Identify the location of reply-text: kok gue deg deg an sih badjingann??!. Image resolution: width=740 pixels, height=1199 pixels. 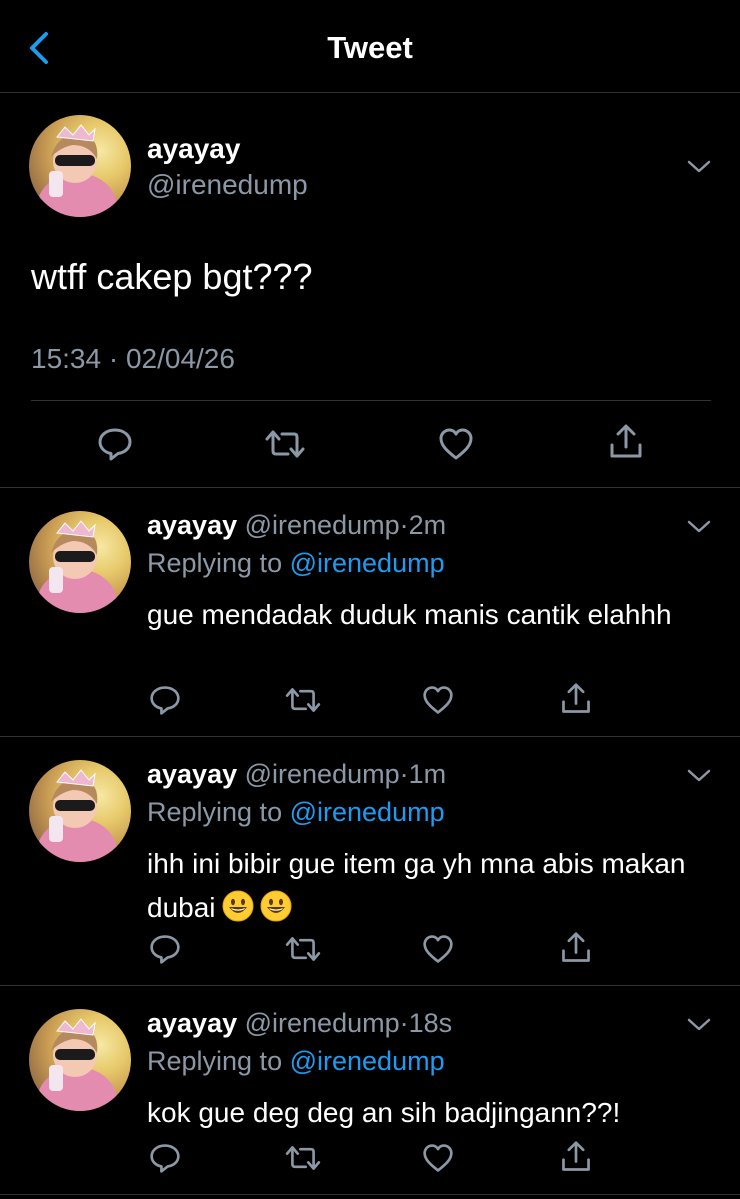
(384, 1112).